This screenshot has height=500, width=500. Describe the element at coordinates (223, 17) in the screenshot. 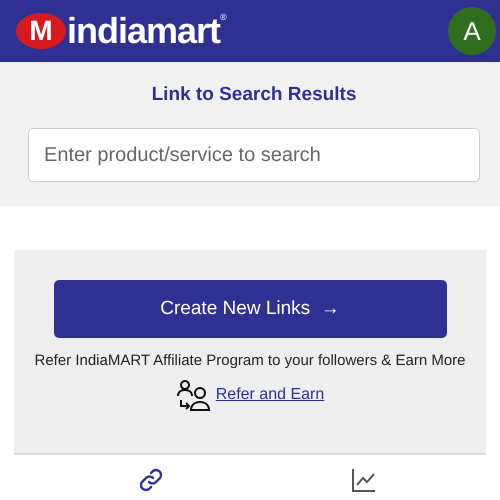

I see `registered-mark: ®` at that location.